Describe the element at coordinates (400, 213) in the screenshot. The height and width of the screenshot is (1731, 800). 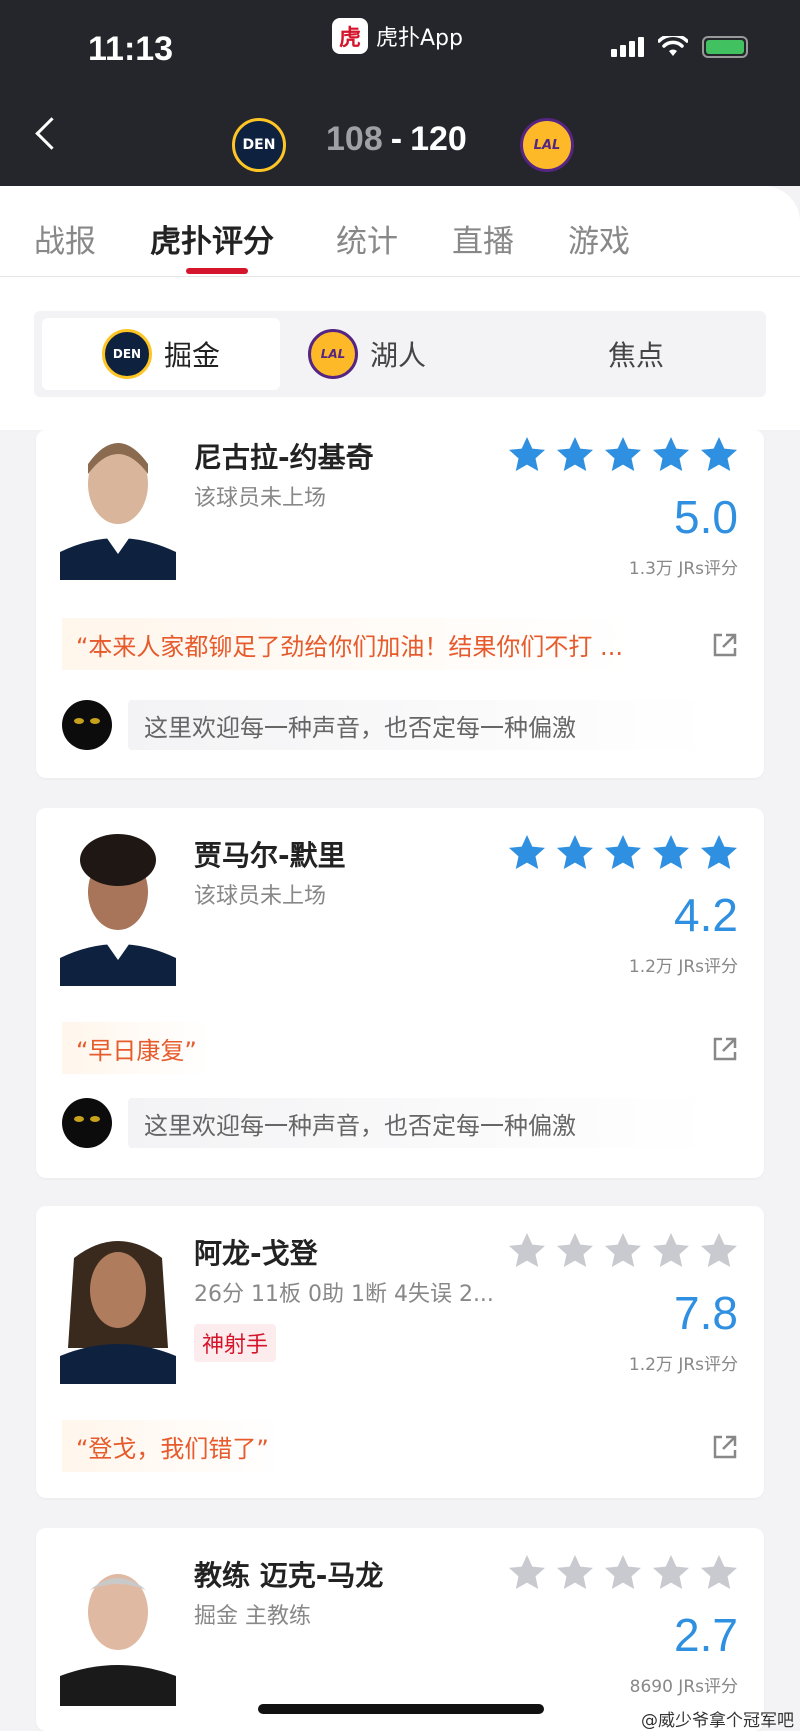
I see `tab-bar: 战报 虎扑评分 统计 直播 游戏` at that location.